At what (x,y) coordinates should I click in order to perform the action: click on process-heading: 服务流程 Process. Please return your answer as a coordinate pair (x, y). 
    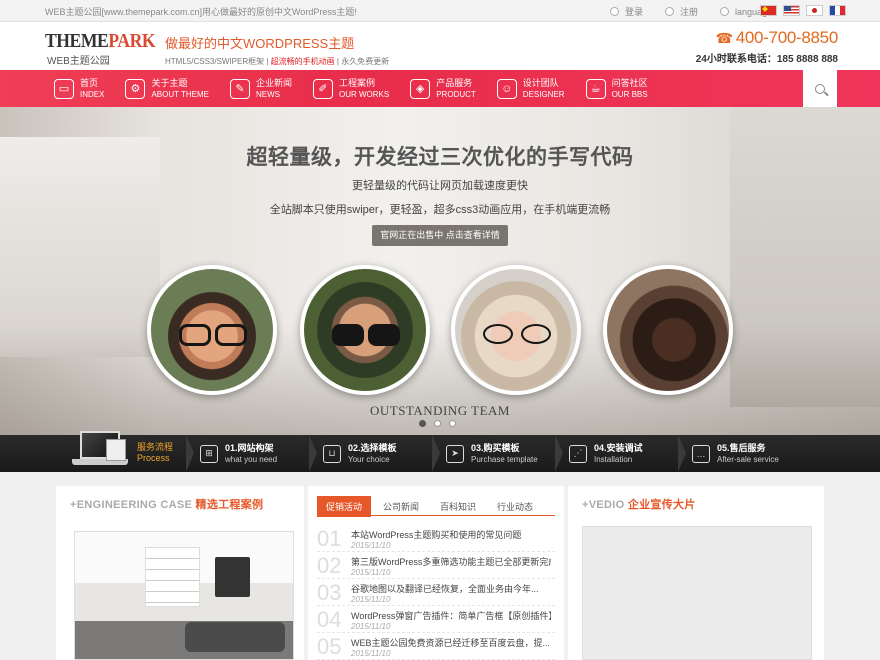
    Looking at the image, I should click on (155, 453).